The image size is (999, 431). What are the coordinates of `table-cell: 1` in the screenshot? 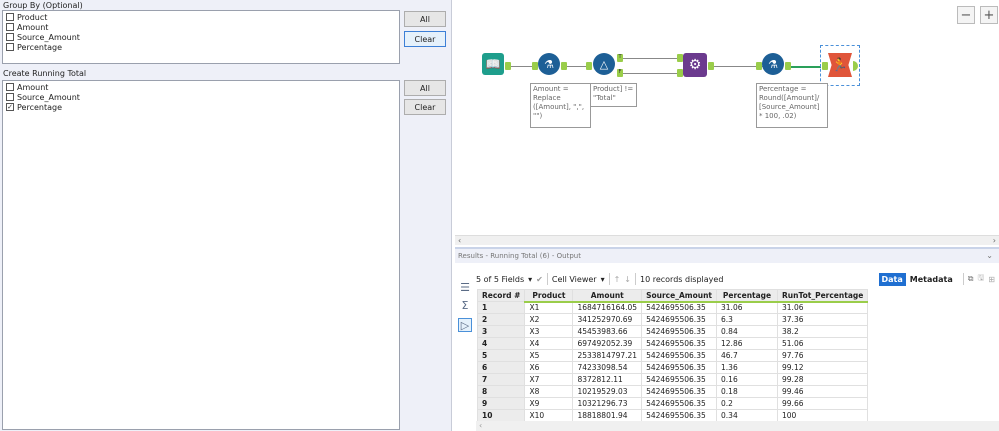 It's located at (501, 307).